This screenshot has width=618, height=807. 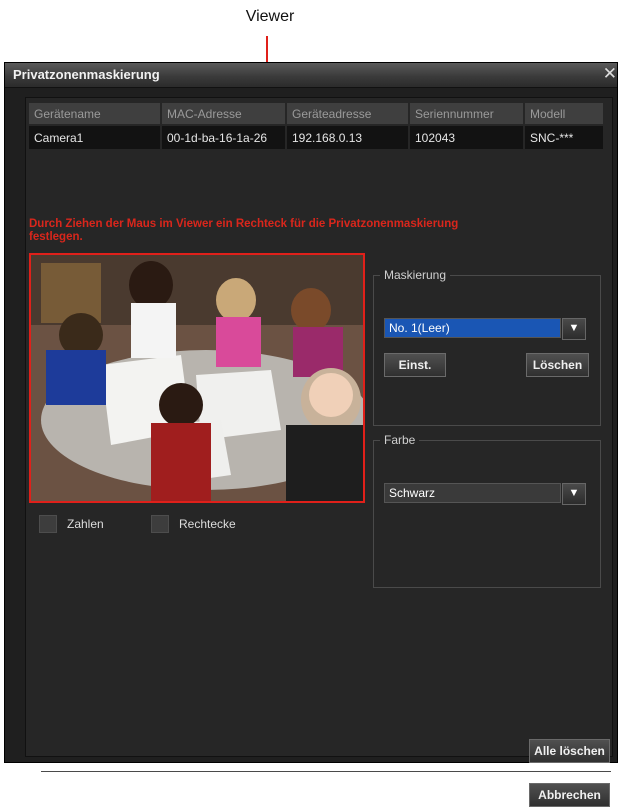 I want to click on color-select: Schwarz ▼, so click(x=485, y=494).